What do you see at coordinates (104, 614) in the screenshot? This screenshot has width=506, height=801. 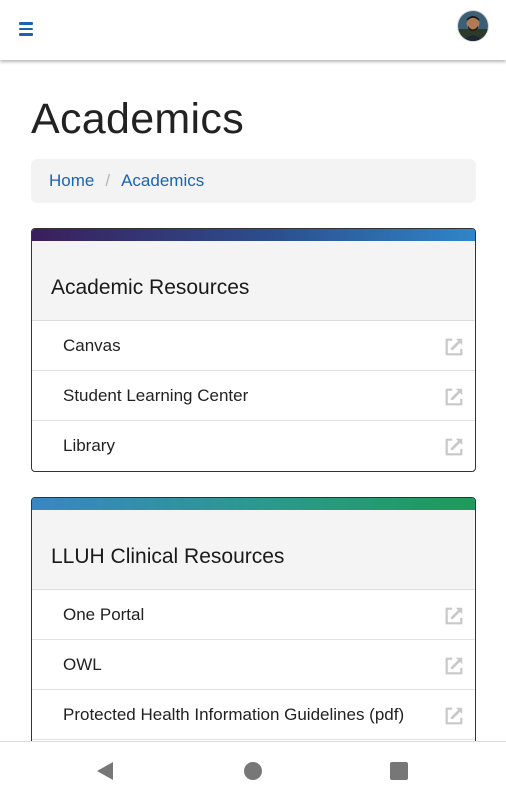 I see `resource-link-label: One Portal` at bounding box center [104, 614].